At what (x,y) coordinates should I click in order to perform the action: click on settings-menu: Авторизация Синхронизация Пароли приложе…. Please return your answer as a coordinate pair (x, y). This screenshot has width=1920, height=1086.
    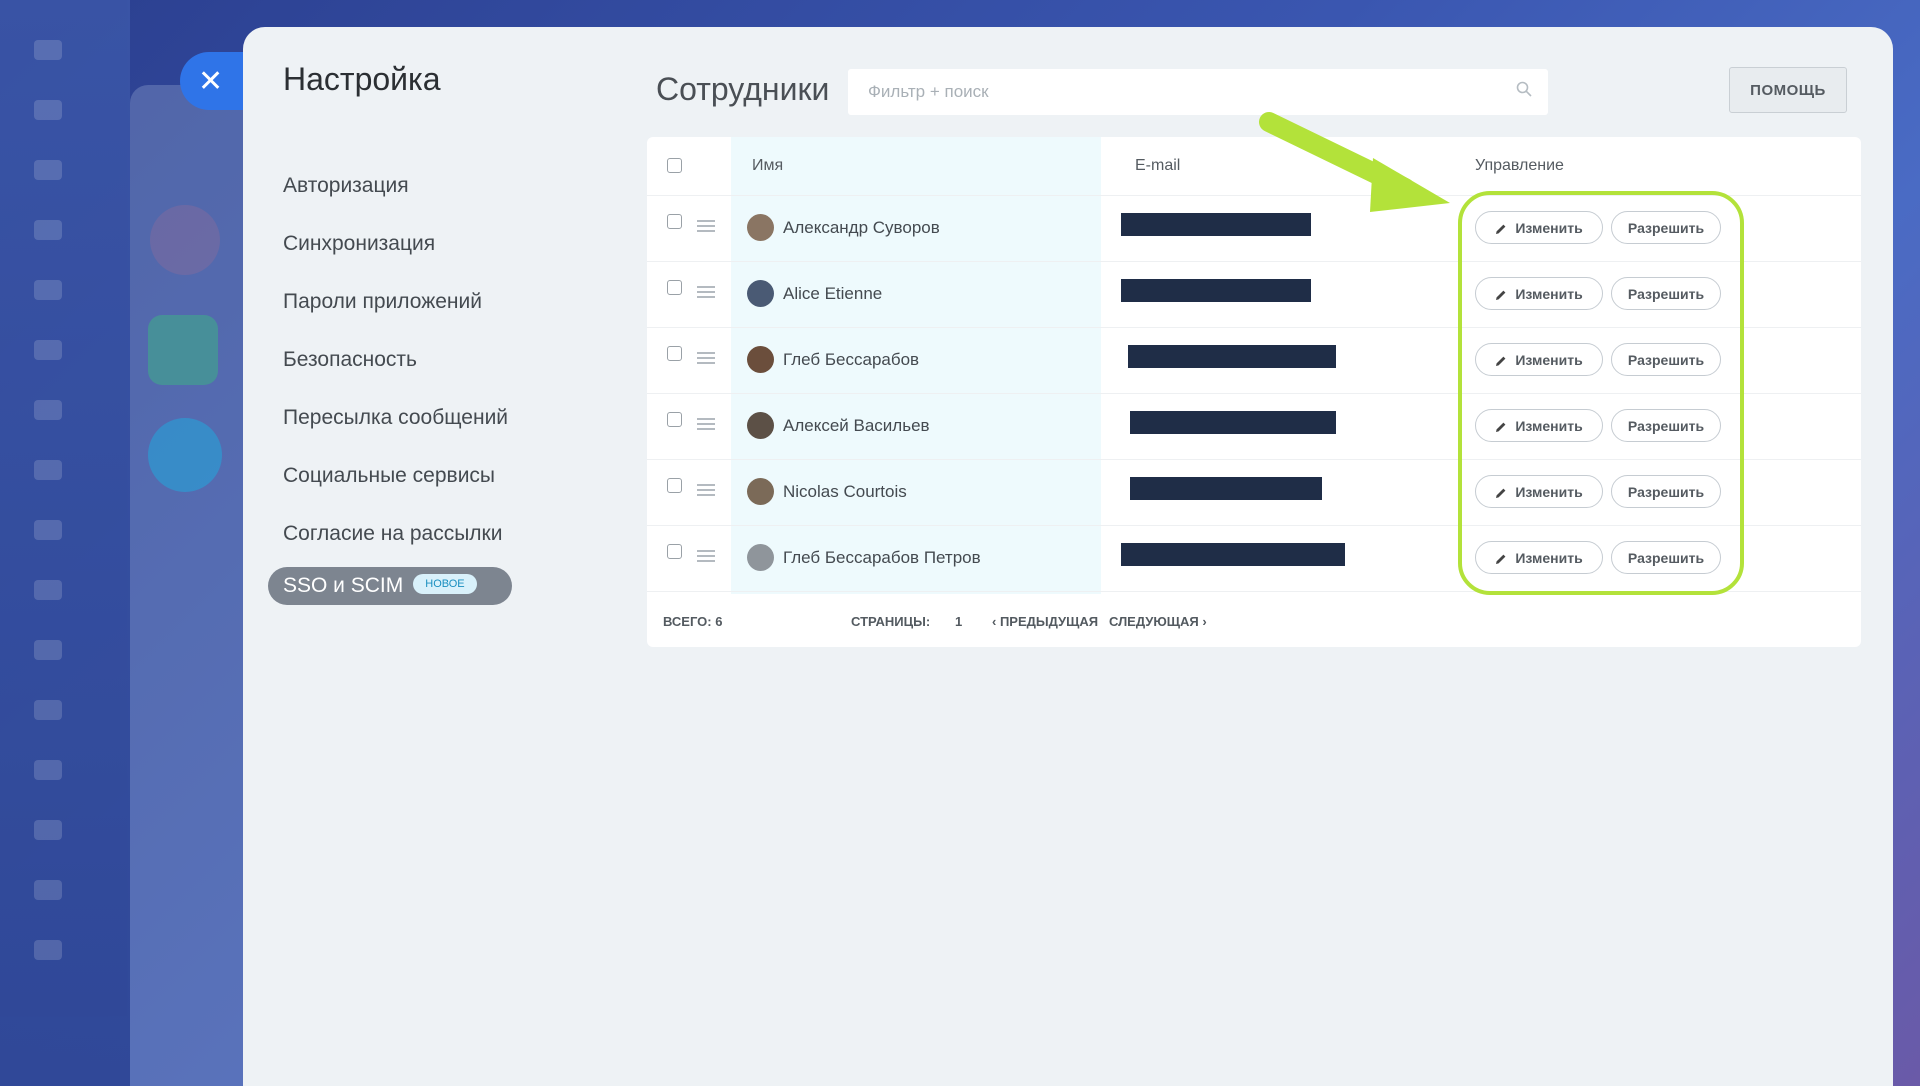
    Looking at the image, I should click on (390, 381).